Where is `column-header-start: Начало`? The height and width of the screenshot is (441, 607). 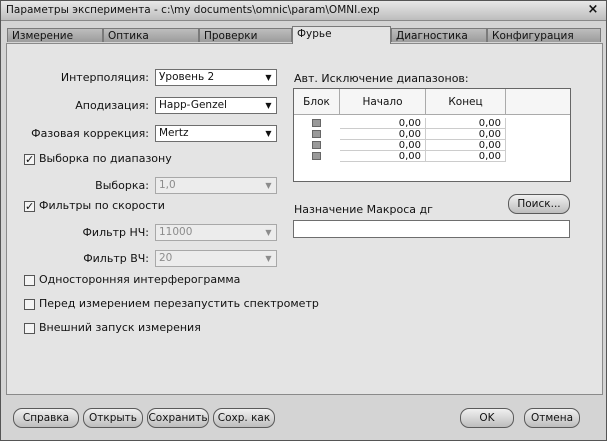
column-header-start: Начало is located at coordinates (383, 102).